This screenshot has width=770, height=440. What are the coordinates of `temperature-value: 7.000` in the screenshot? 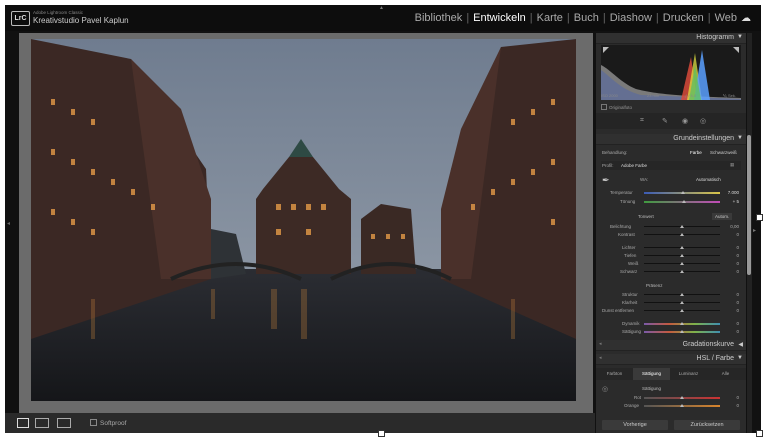 It's located at (724, 192).